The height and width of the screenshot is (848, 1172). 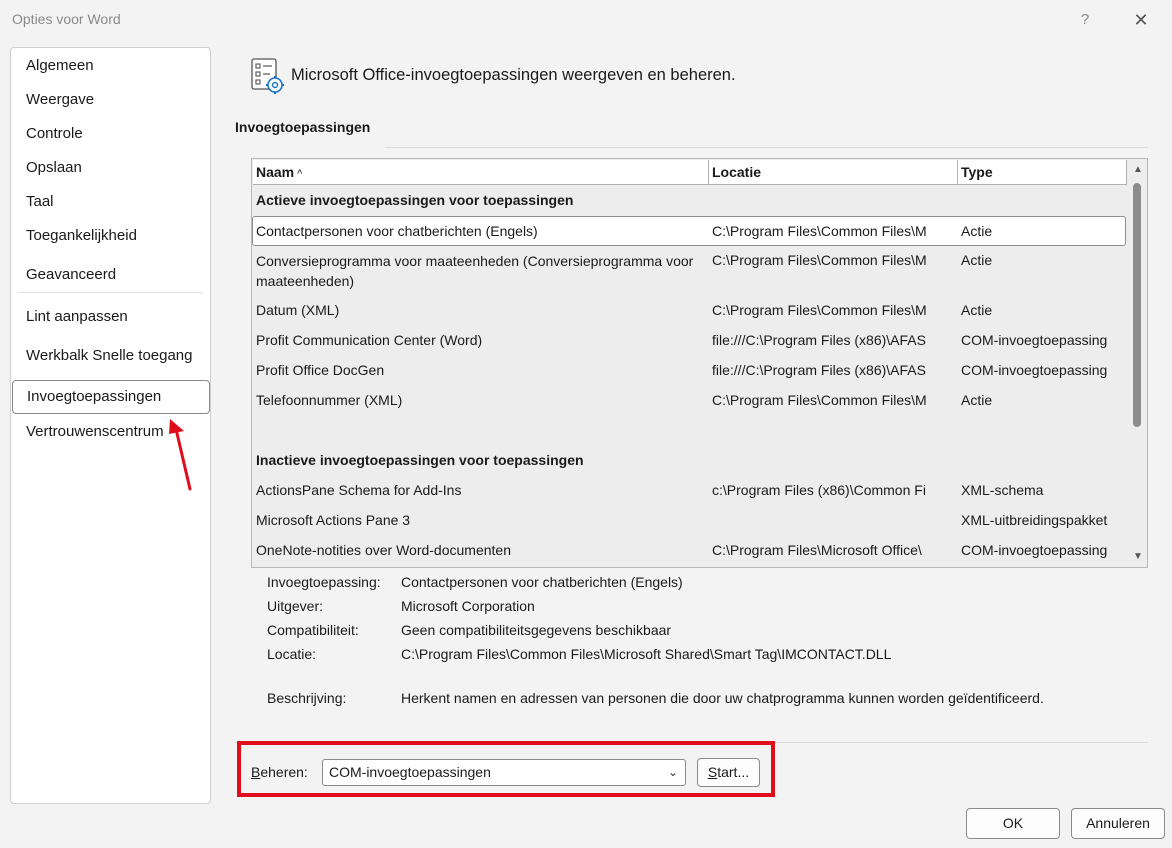 What do you see at coordinates (1013, 823) in the screenshot?
I see `ok-button: OK` at bounding box center [1013, 823].